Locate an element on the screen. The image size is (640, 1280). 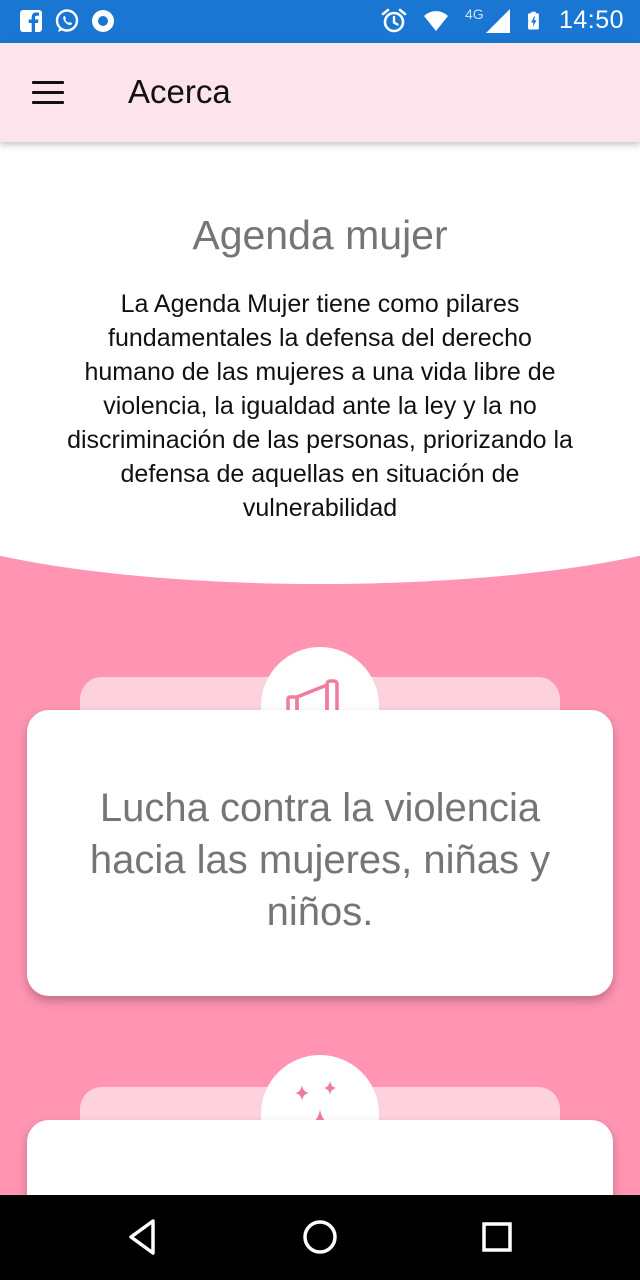
home-icon is located at coordinates (320, 1237).